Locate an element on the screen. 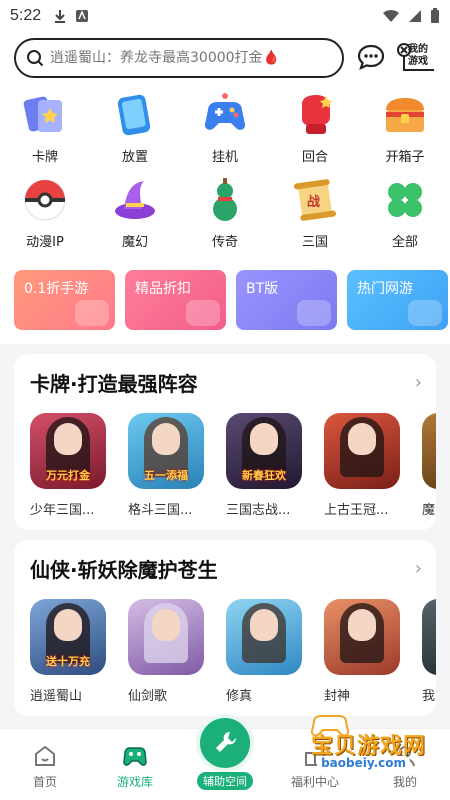 This screenshot has width=450, height=800. banner-label: 热门网游 is located at coordinates (385, 289).